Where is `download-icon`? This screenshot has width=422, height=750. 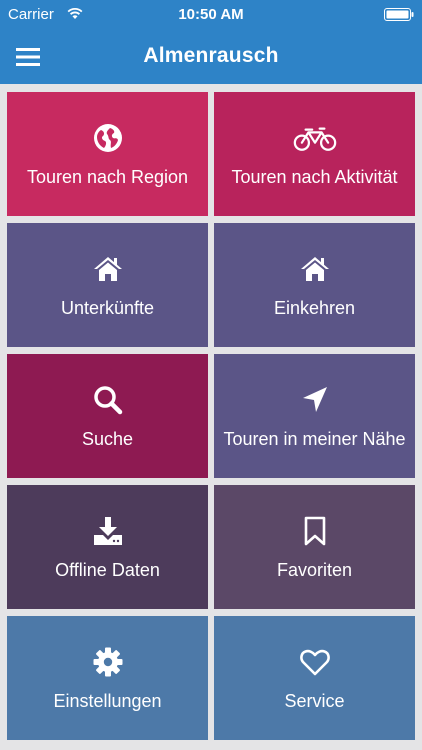
download-icon is located at coordinates (108, 531).